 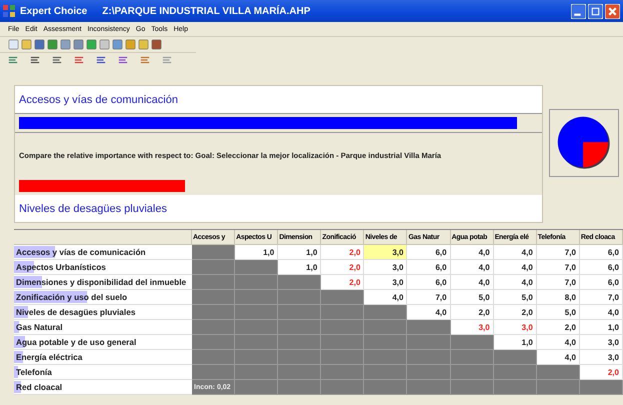 I want to click on row-label: Agua potable y de uso general, so click(x=75, y=342).